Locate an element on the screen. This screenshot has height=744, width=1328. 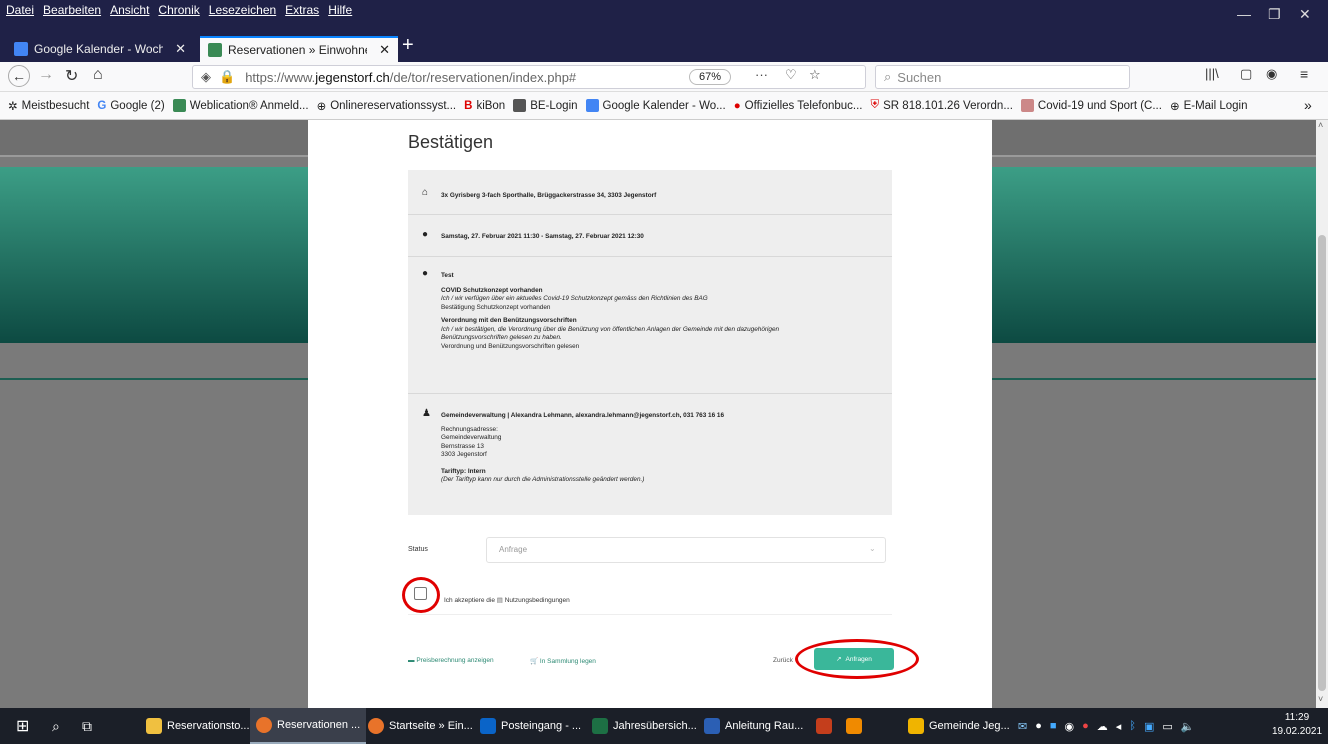
library-icon: |||\ is located at coordinates (1212, 73).